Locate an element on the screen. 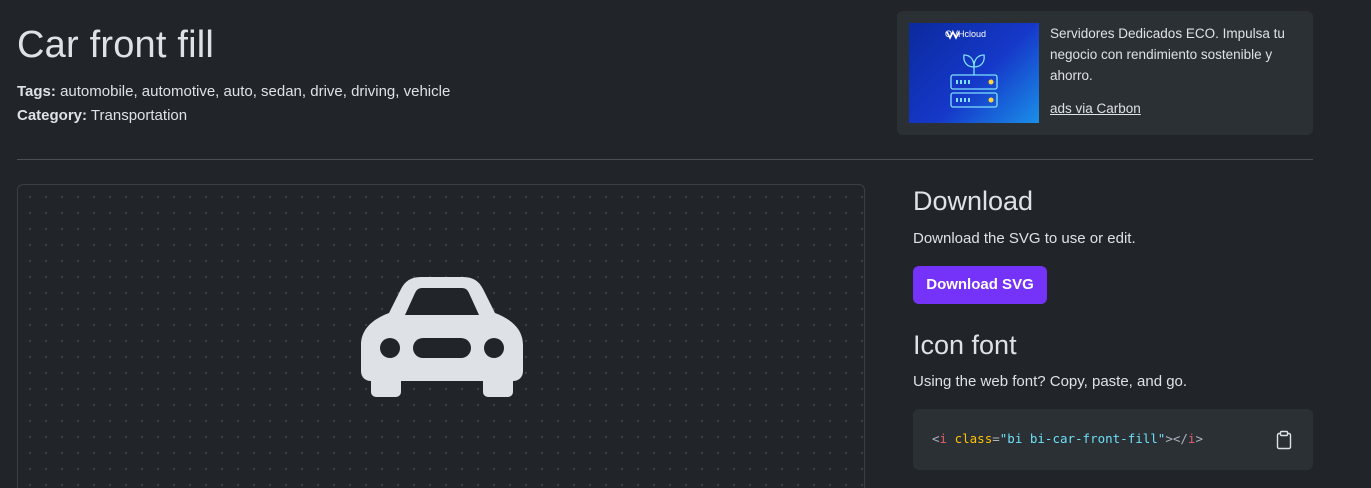 This screenshot has width=1371, height=488. download-heading: Download is located at coordinates (973, 201).